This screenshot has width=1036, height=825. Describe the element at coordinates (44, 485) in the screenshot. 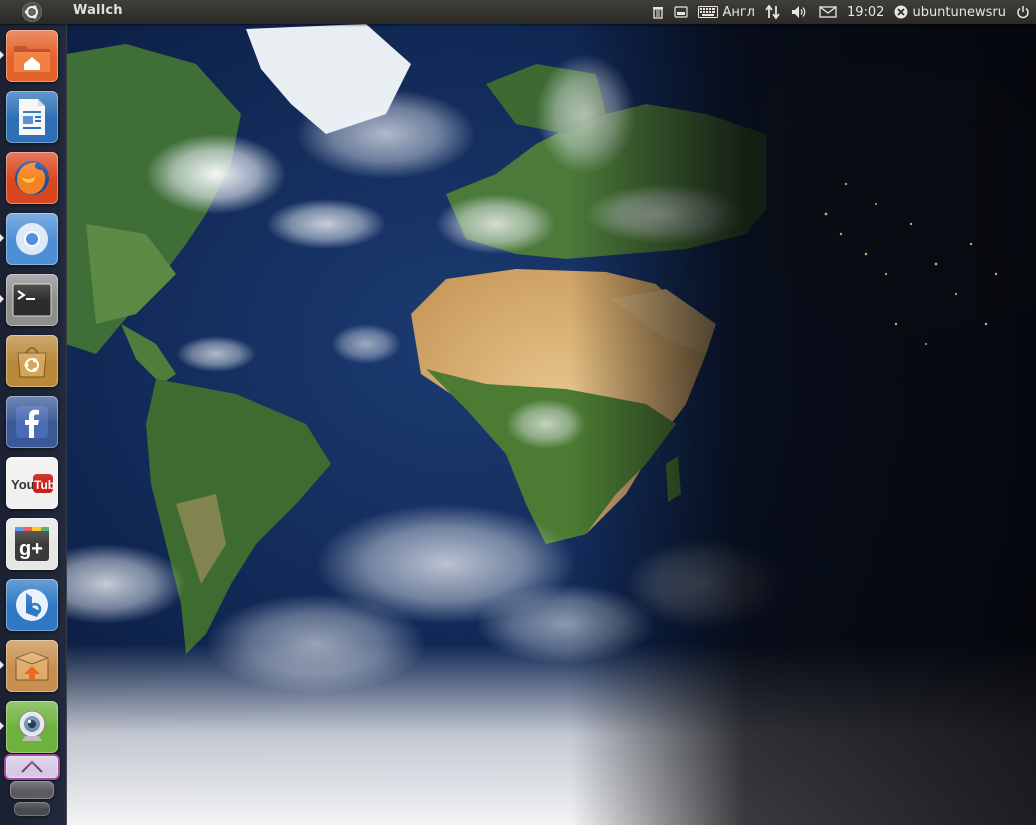

I see `svg-text: Tube` at that location.